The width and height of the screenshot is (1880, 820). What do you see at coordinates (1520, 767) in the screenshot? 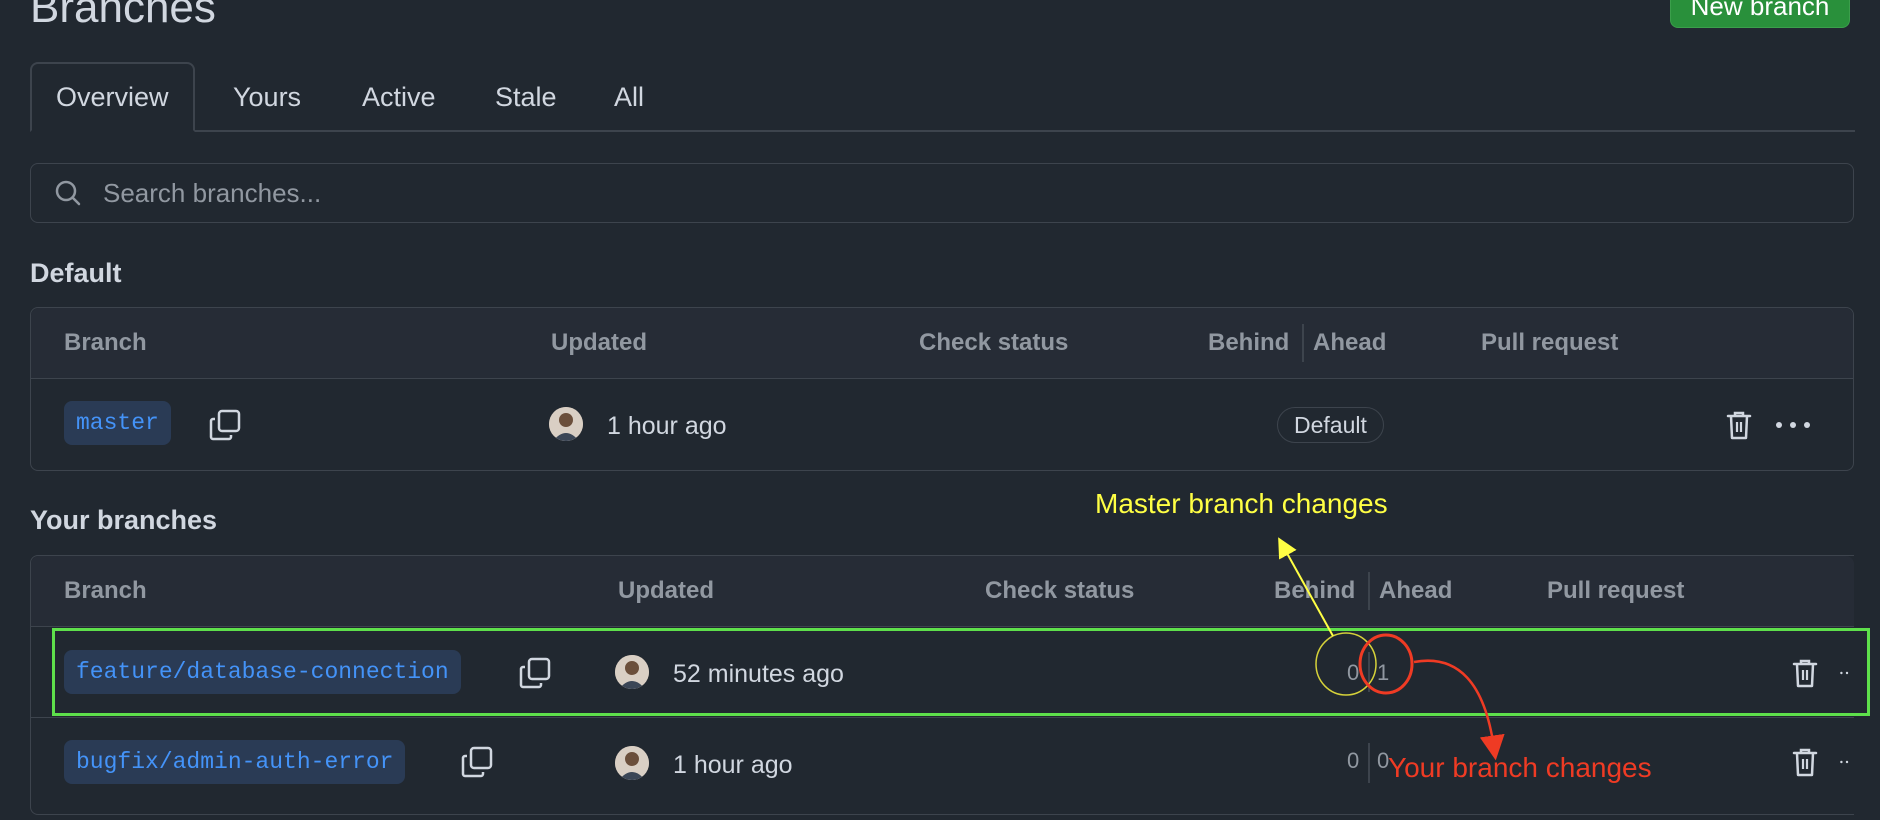
I see `your-changes-annotation: Your branch changes` at bounding box center [1520, 767].